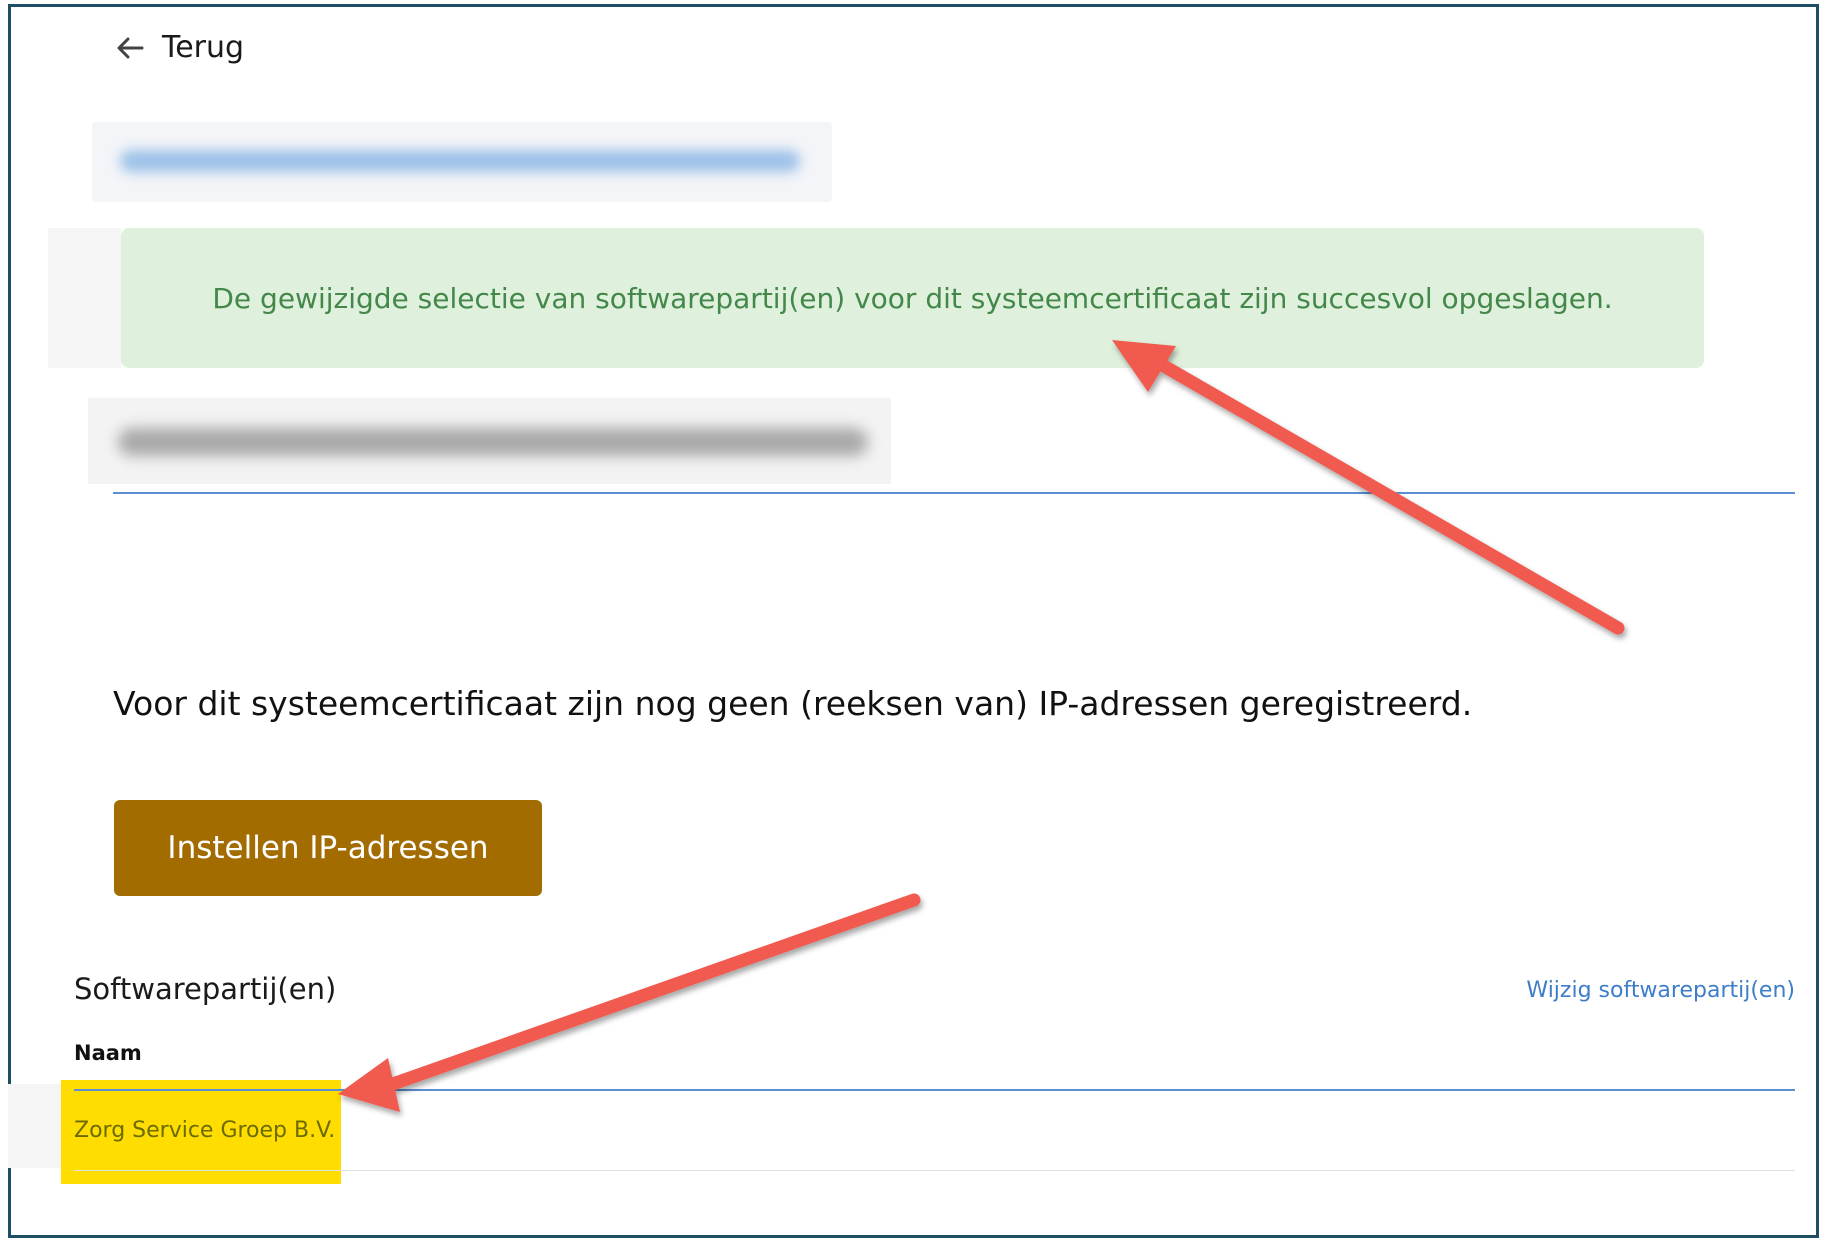 The width and height of the screenshot is (1830, 1246). Describe the element at coordinates (934, 1090) in the screenshot. I see `table-header-line` at that location.